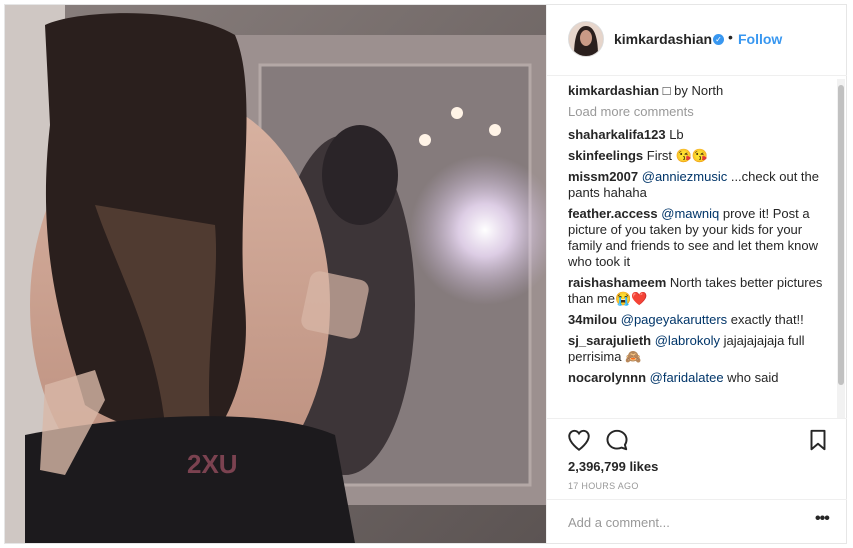 The width and height of the screenshot is (853, 548). I want to click on comment-mention: @labrokoly, so click(687, 340).